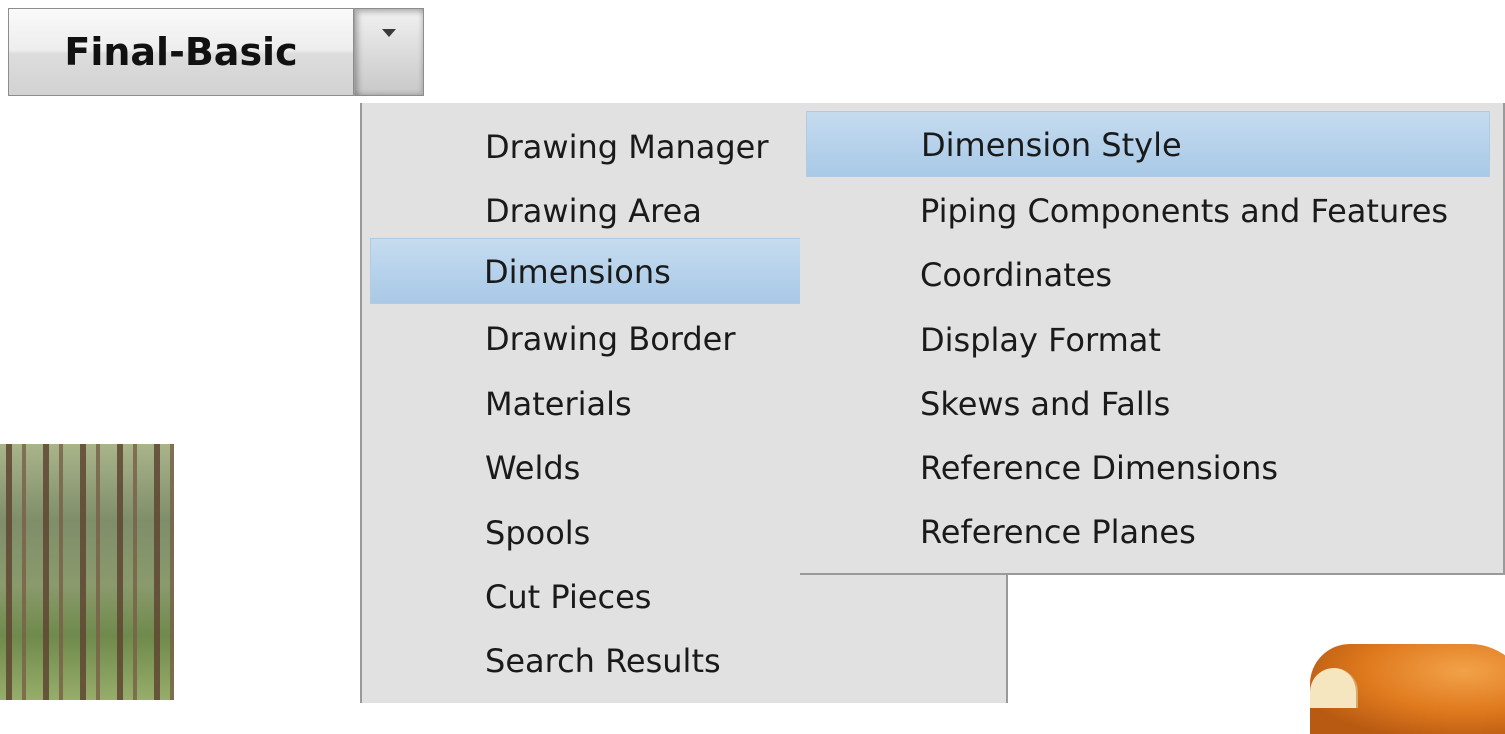 This screenshot has width=1505, height=734. What do you see at coordinates (1148, 211) in the screenshot?
I see `submenu-item-piping-components-and-features: Piping Components and Features` at bounding box center [1148, 211].